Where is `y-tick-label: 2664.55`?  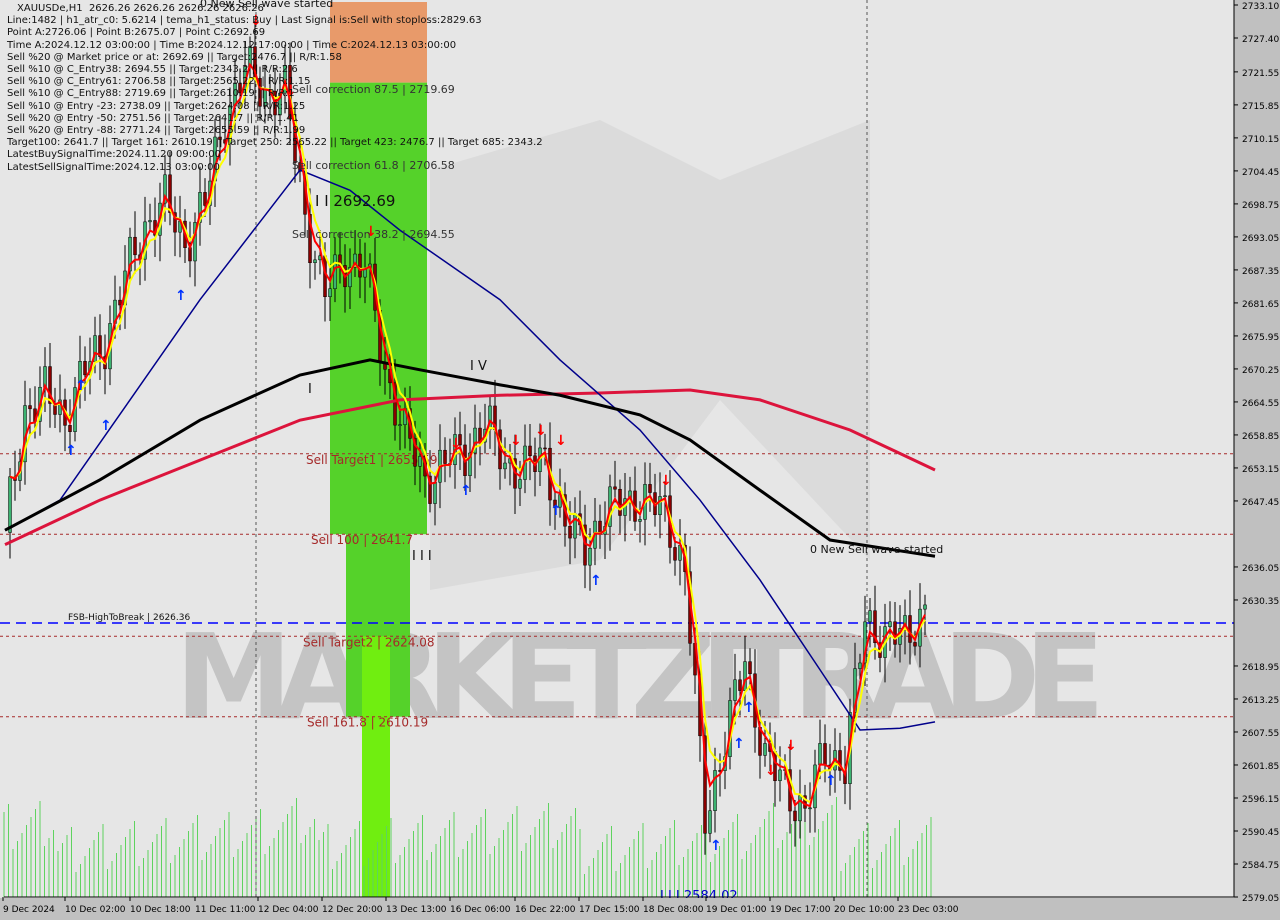 y-tick-label: 2664.55 is located at coordinates (1260, 404).